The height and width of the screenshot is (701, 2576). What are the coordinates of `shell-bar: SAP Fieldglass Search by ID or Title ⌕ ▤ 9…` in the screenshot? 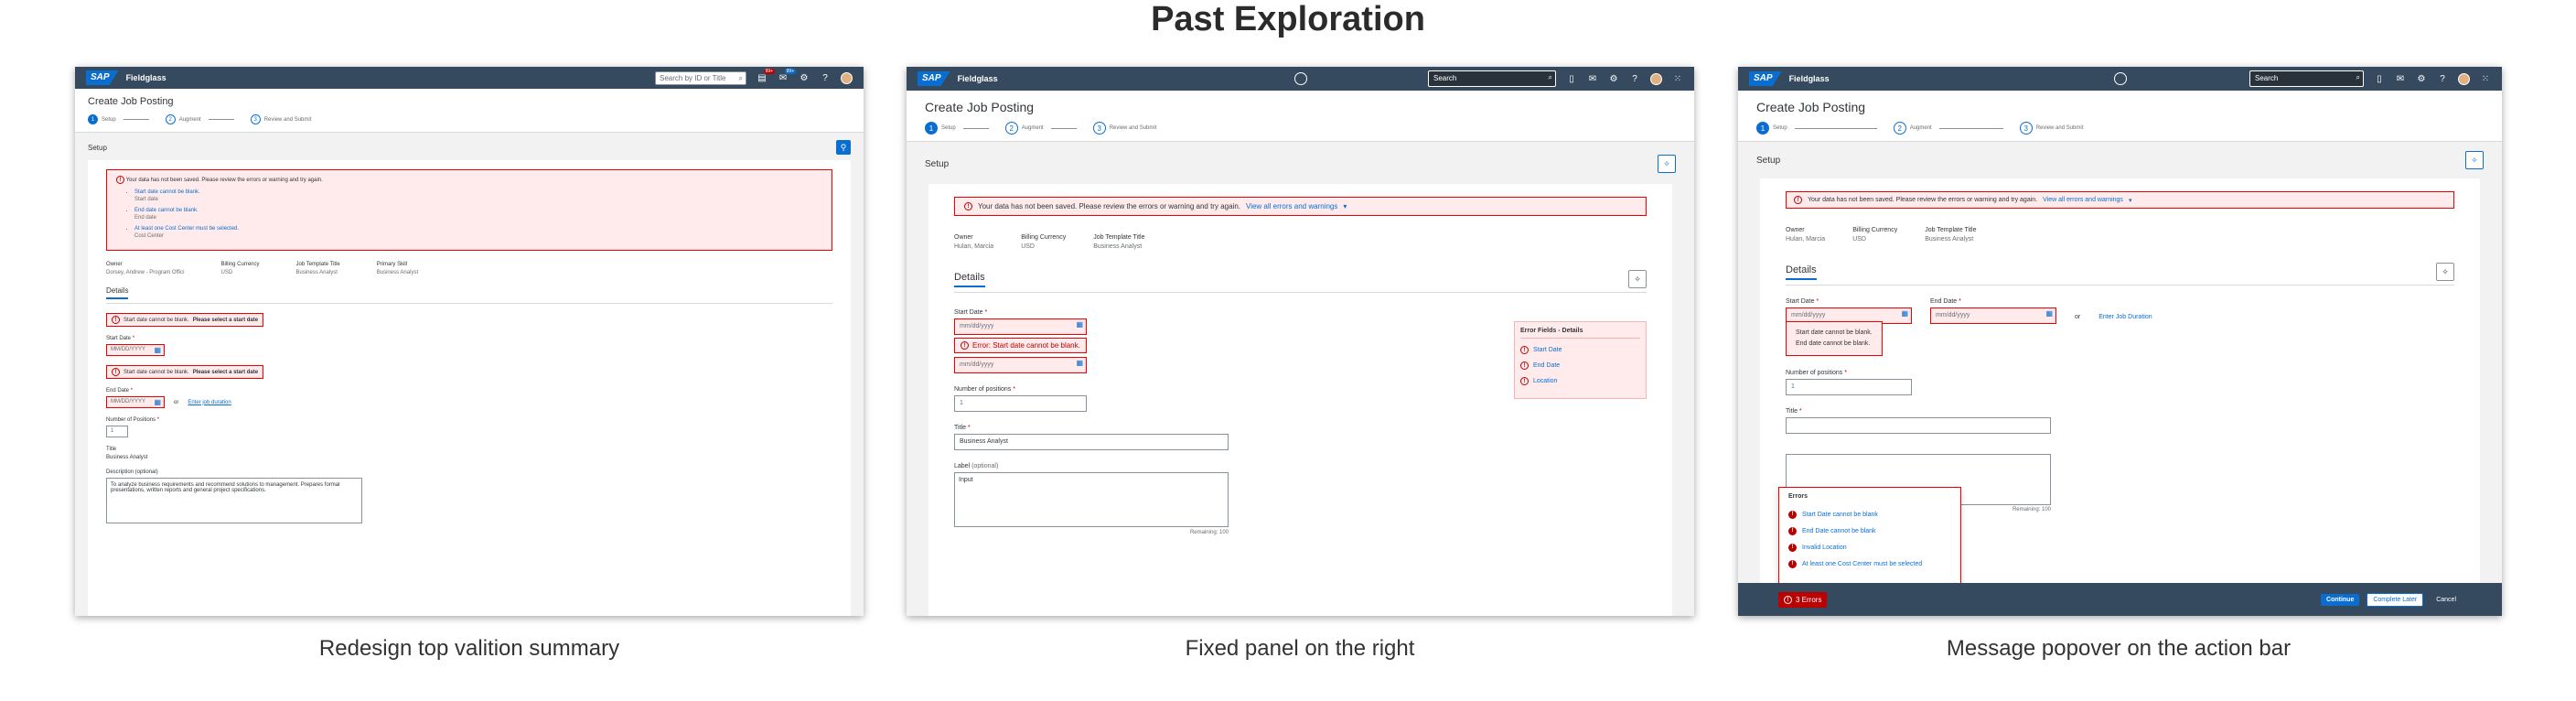 It's located at (469, 78).